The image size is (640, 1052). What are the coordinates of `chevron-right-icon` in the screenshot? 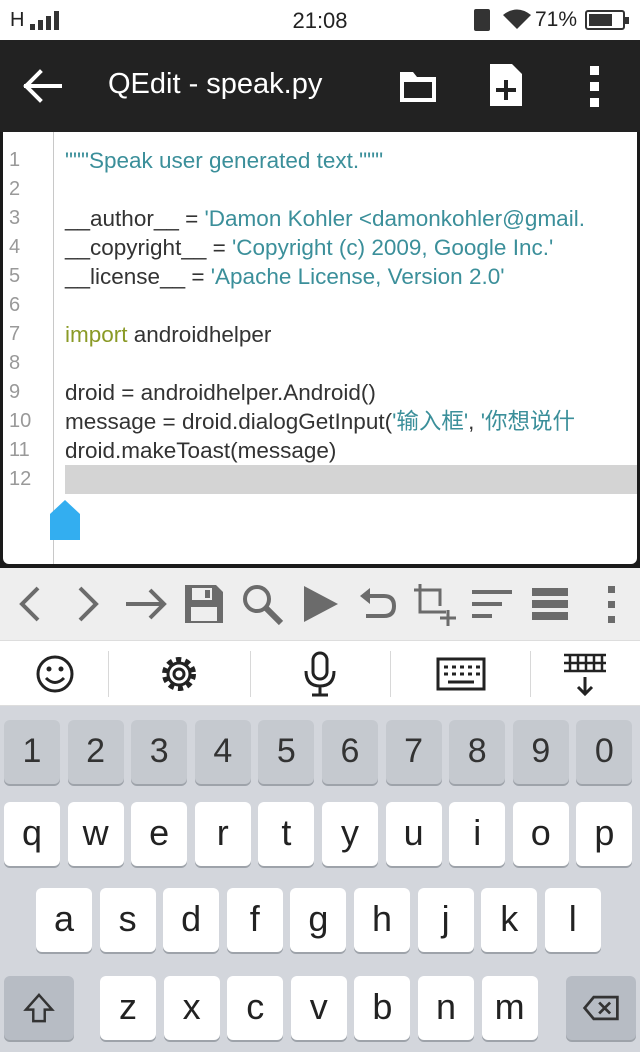 It's located at (88, 604).